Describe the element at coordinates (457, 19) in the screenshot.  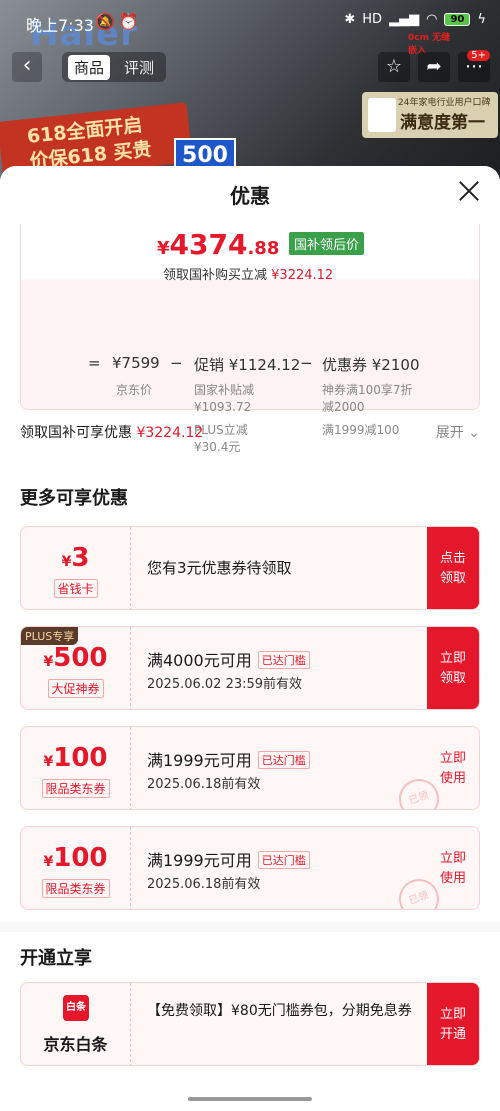
I see `battery-icon: 90` at that location.